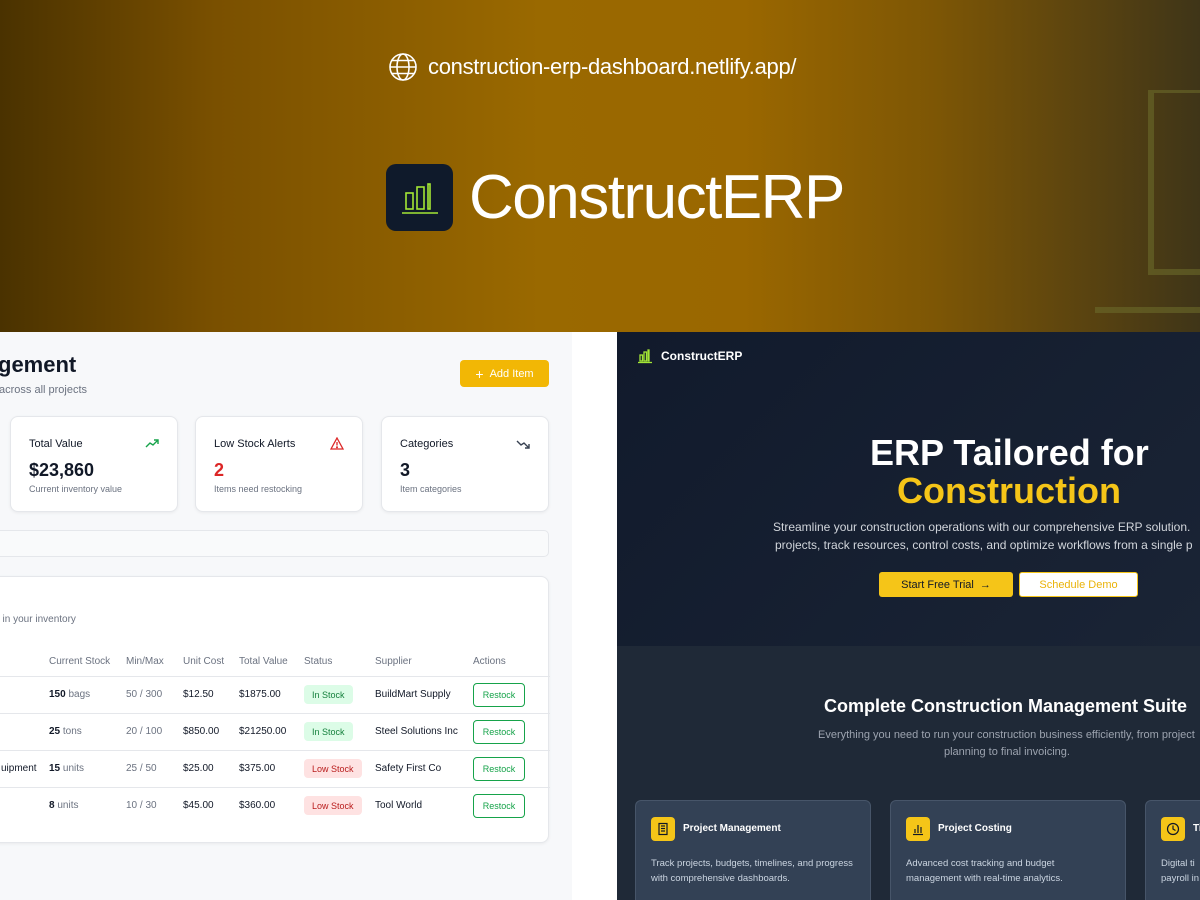 The height and width of the screenshot is (900, 1200). What do you see at coordinates (260, 694) in the screenshot?
I see `total-value: $1875.00` at bounding box center [260, 694].